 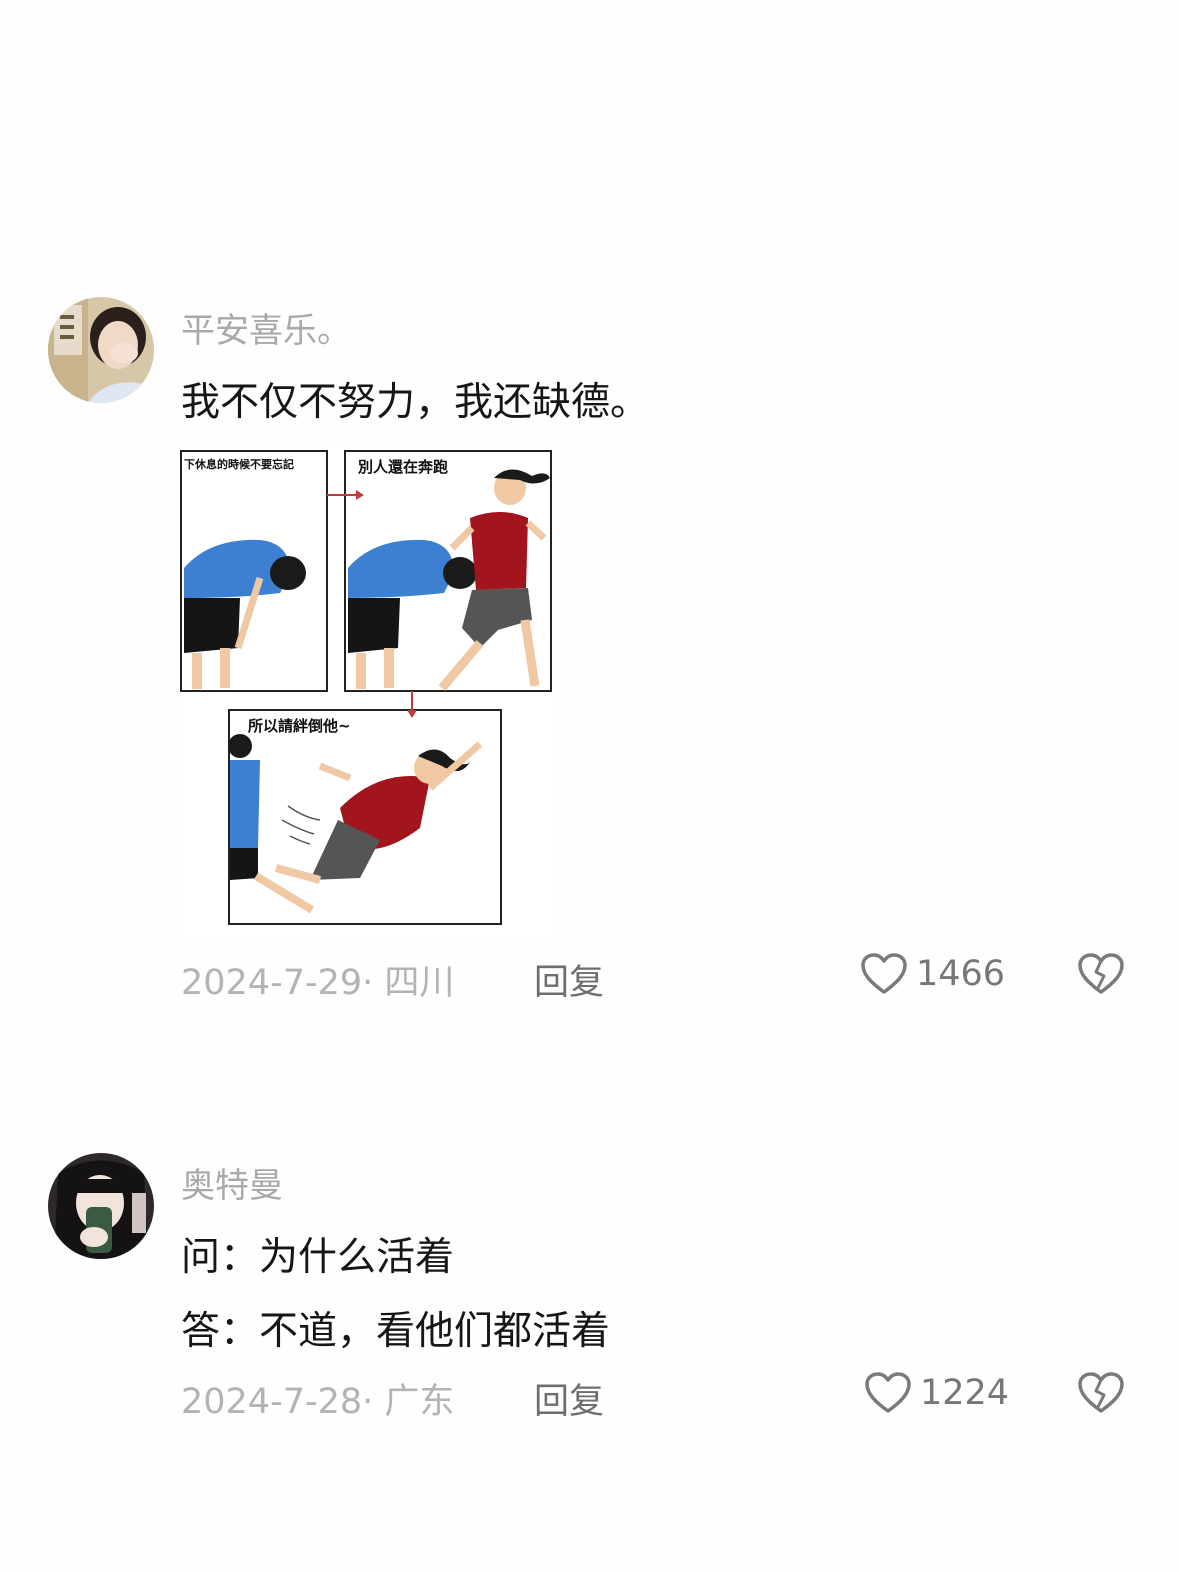 What do you see at coordinates (232, 1182) in the screenshot?
I see `username: 奥特曼` at bounding box center [232, 1182].